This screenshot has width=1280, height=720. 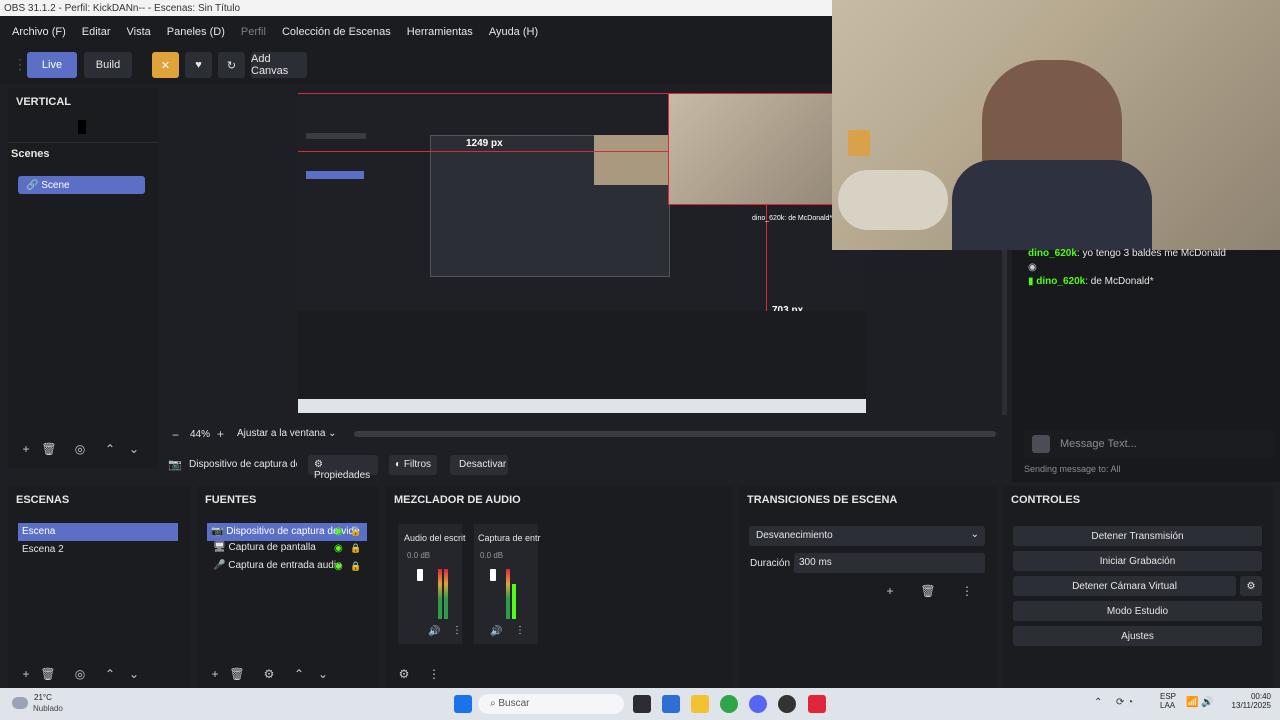 What do you see at coordinates (867, 536) in the screenshot?
I see `transition-select: Desvanecimiento ⌄` at bounding box center [867, 536].